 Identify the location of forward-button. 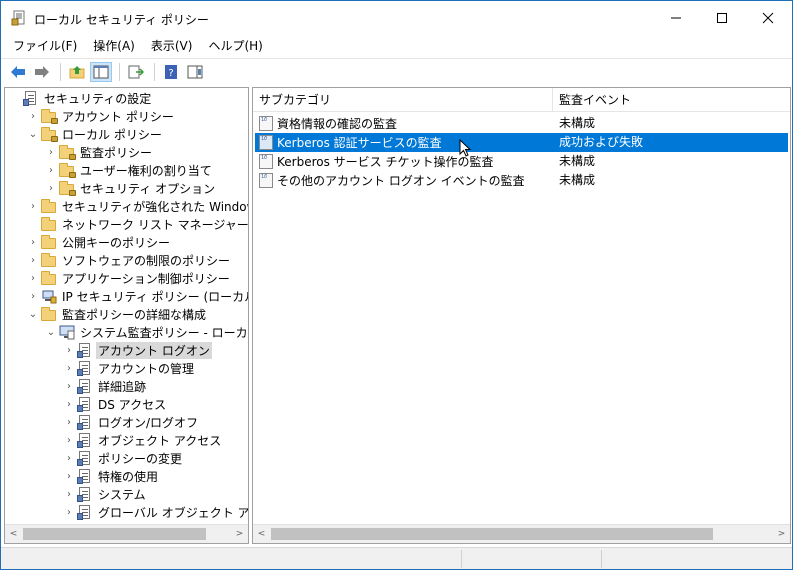
(42, 72).